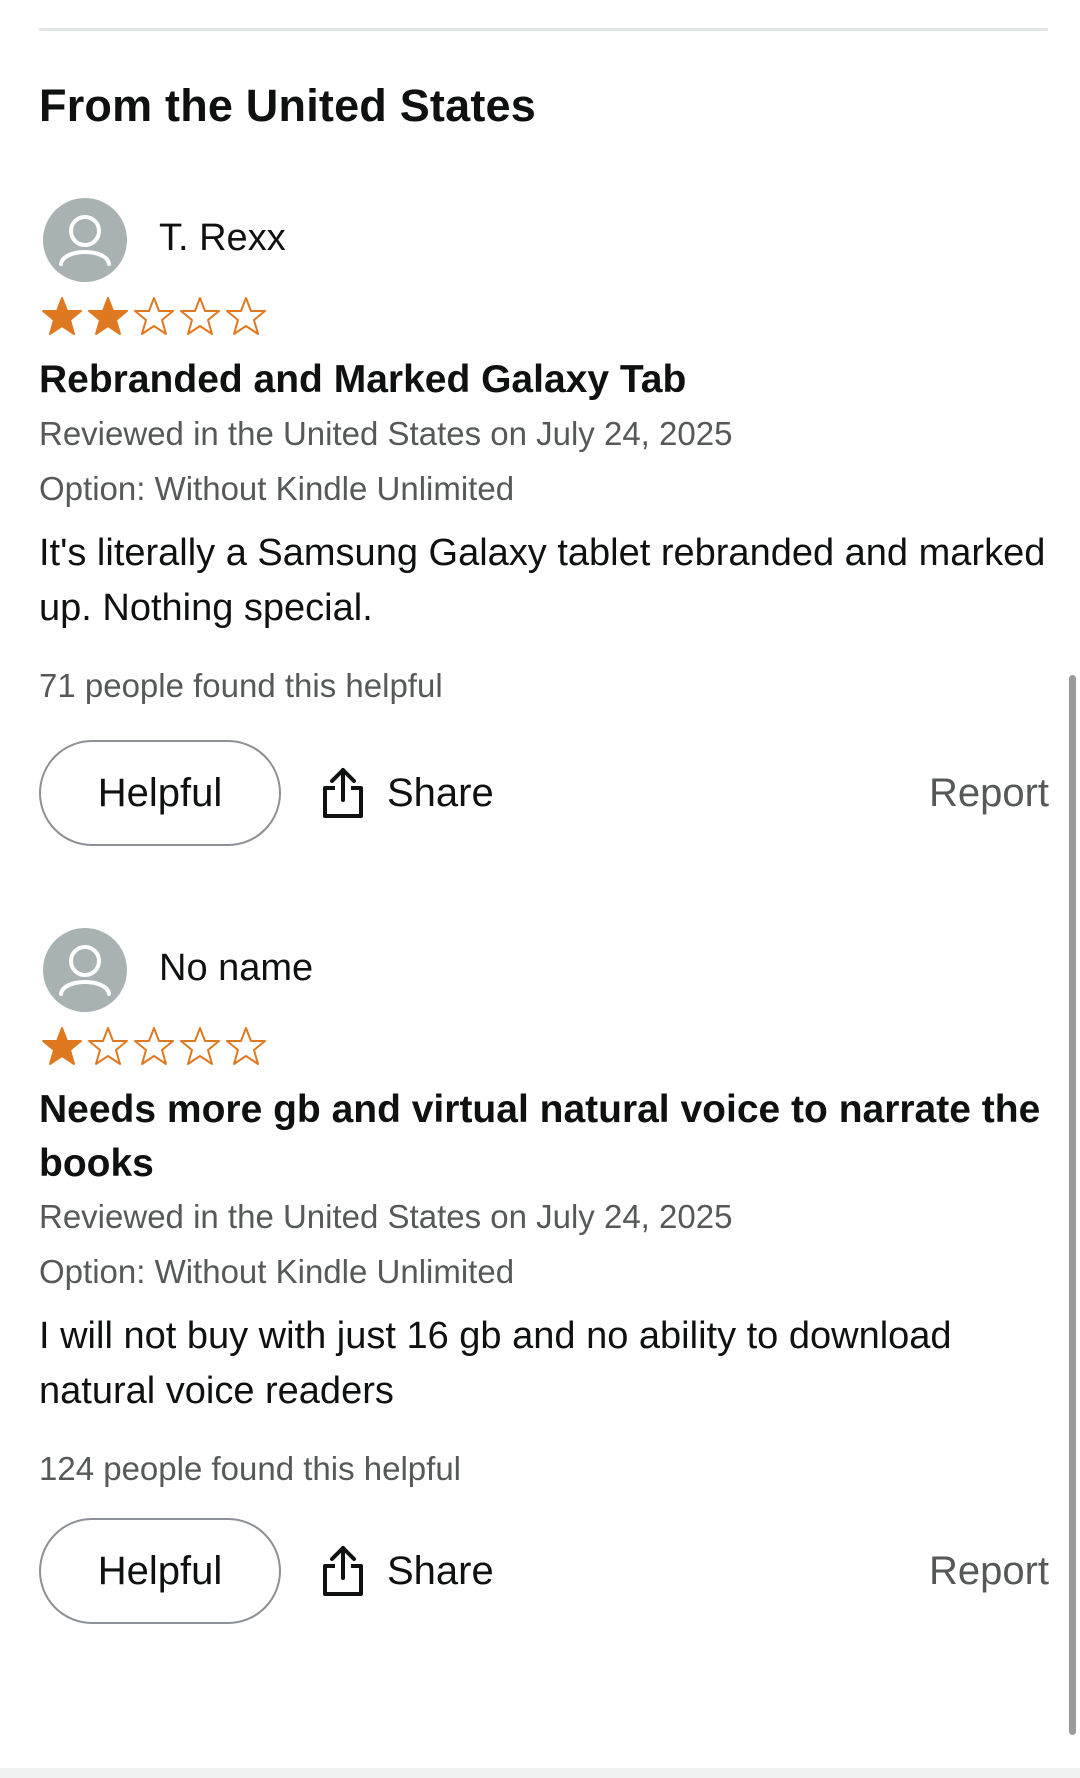 Image resolution: width=1080 pixels, height=1778 pixels. Describe the element at coordinates (1072, 1205) in the screenshot. I see `scrollbar` at that location.